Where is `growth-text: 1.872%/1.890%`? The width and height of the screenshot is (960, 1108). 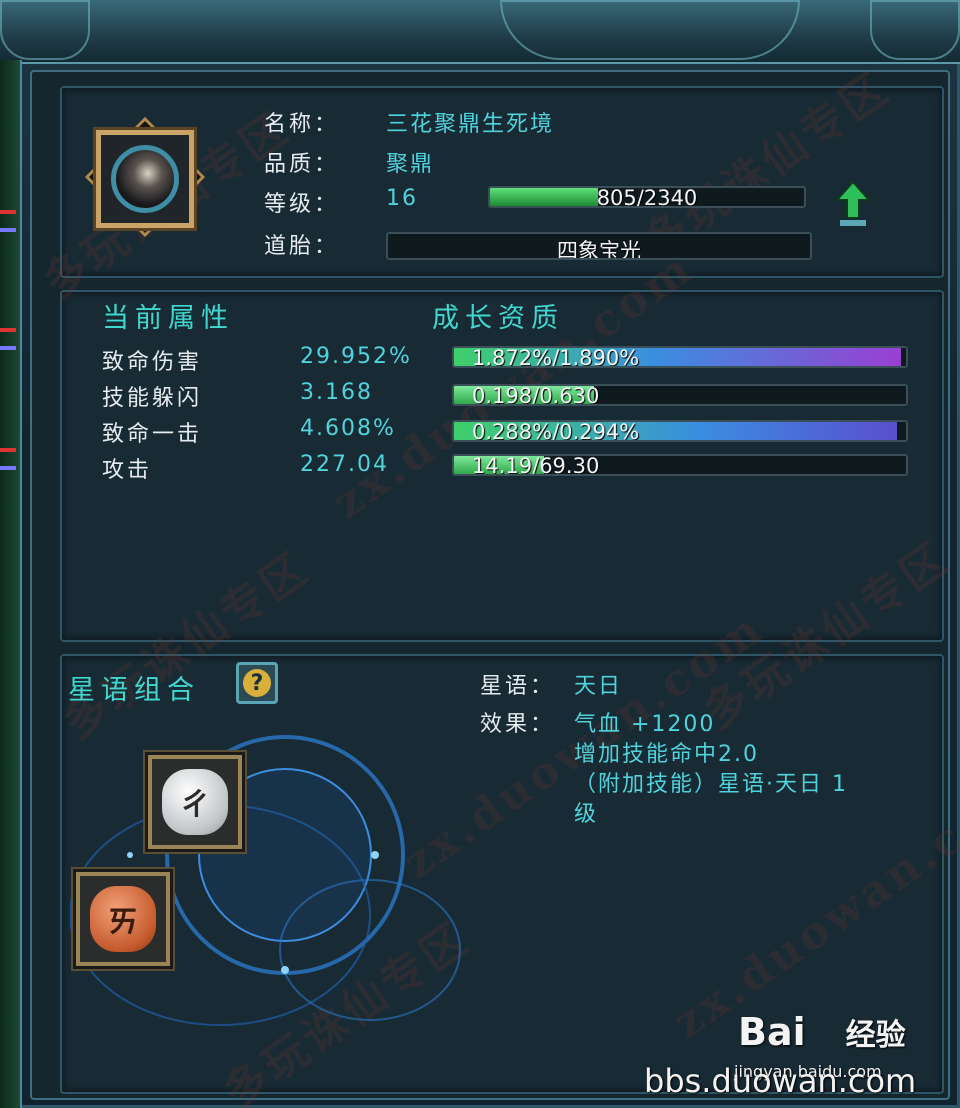 growth-text: 1.872%/1.890% is located at coordinates (556, 357).